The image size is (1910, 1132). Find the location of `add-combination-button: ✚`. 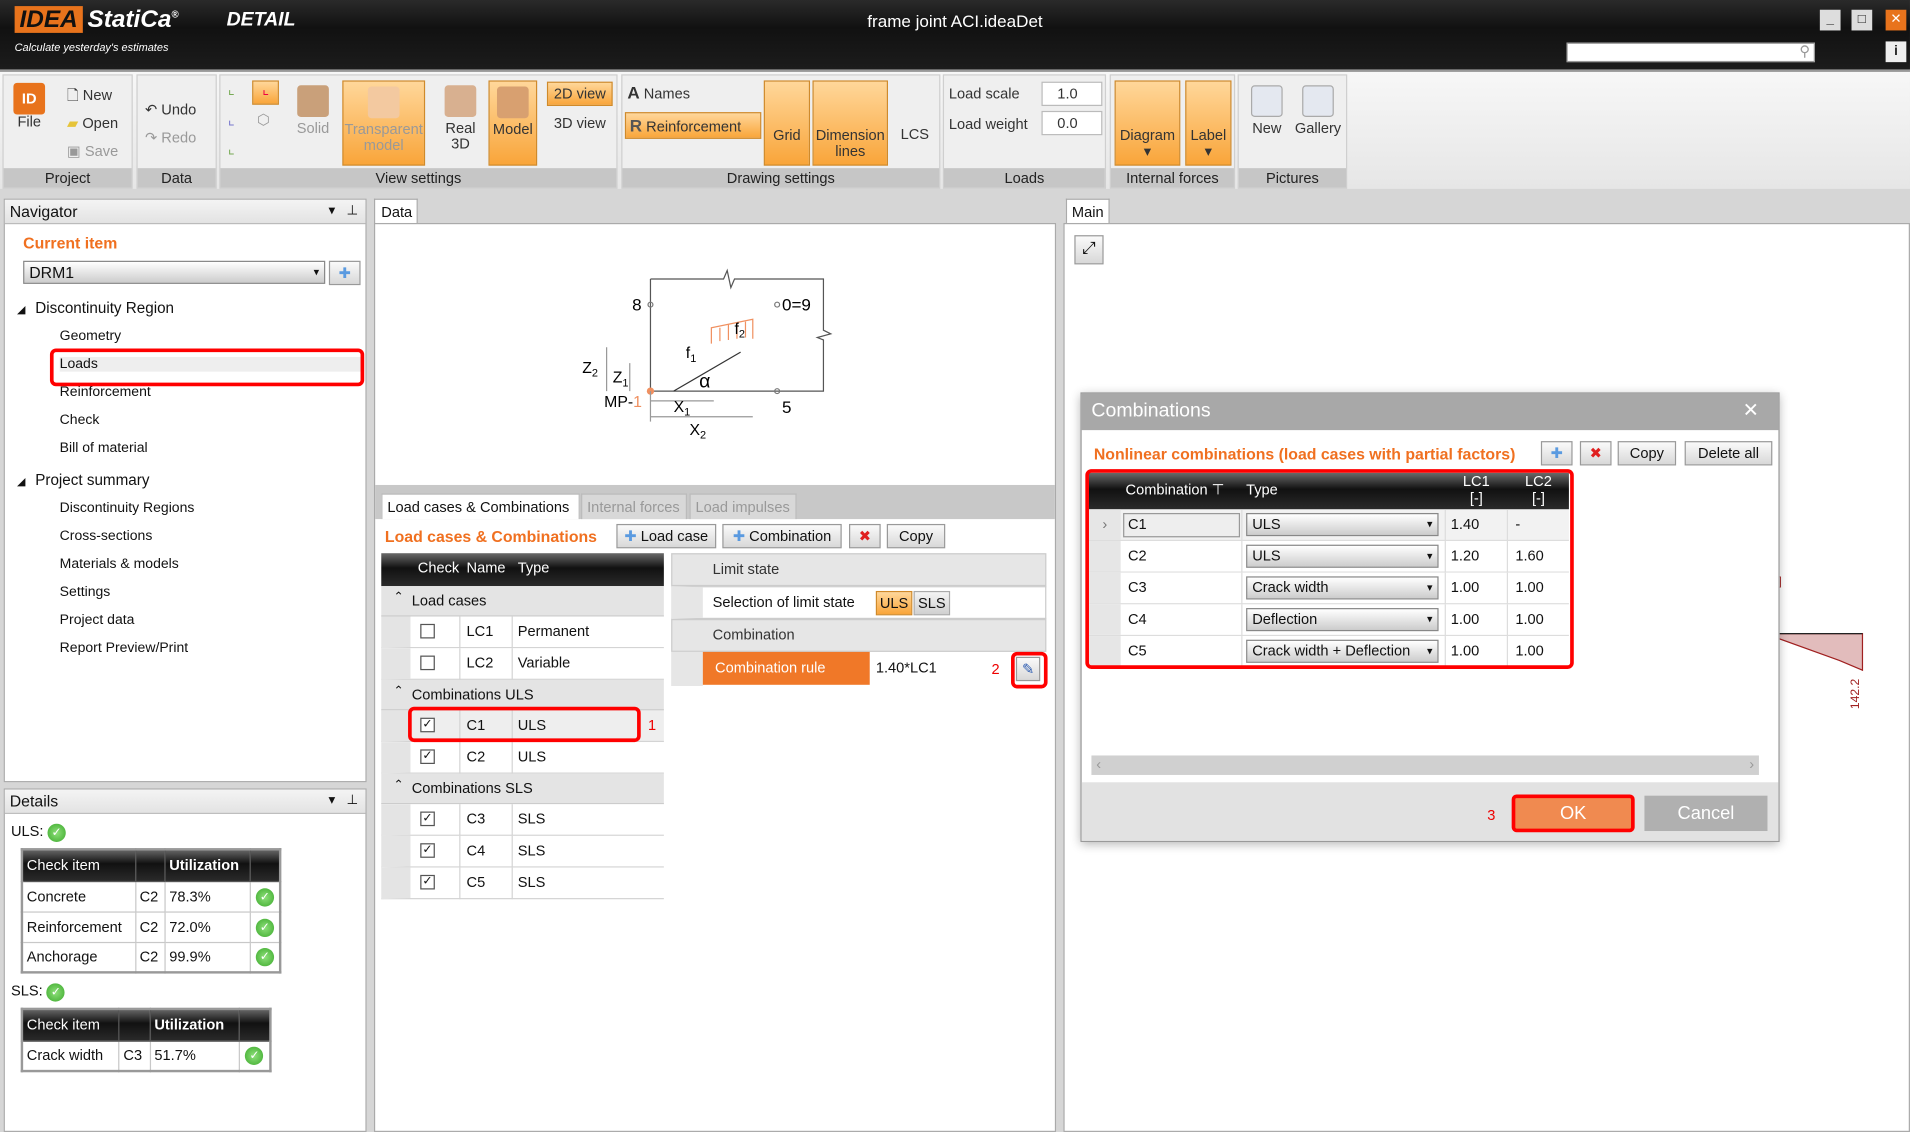

add-combination-button: ✚ is located at coordinates (1556, 453).